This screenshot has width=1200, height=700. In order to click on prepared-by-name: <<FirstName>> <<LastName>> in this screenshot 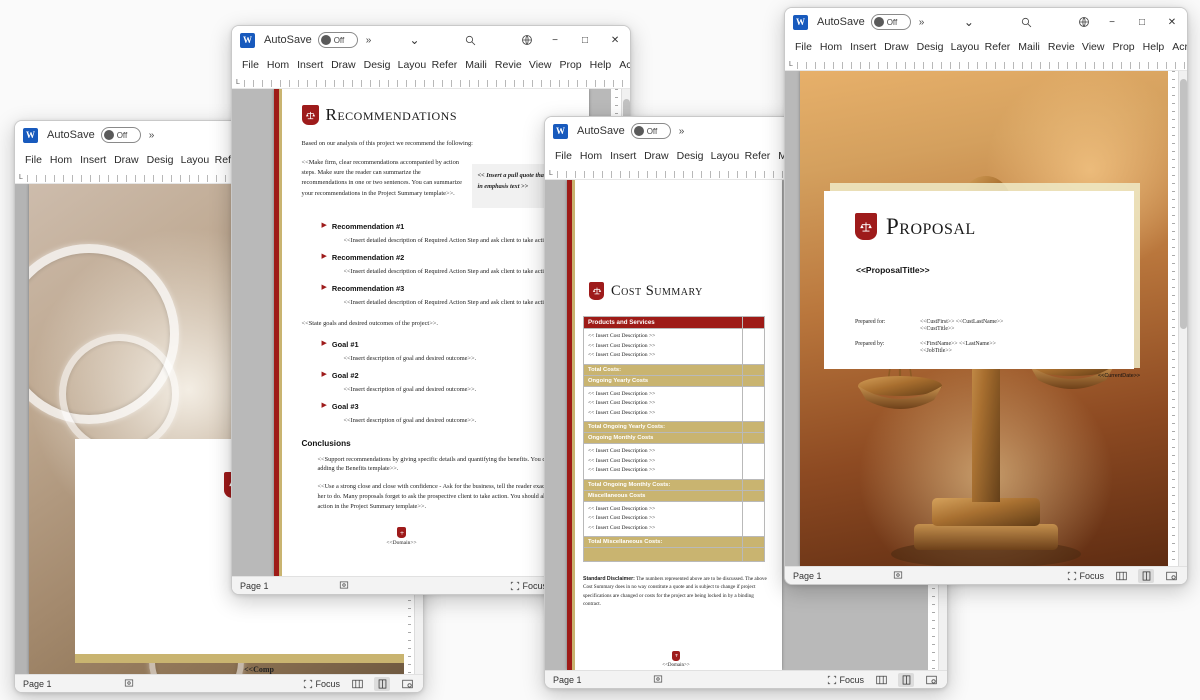, I will do `click(958, 344)`.